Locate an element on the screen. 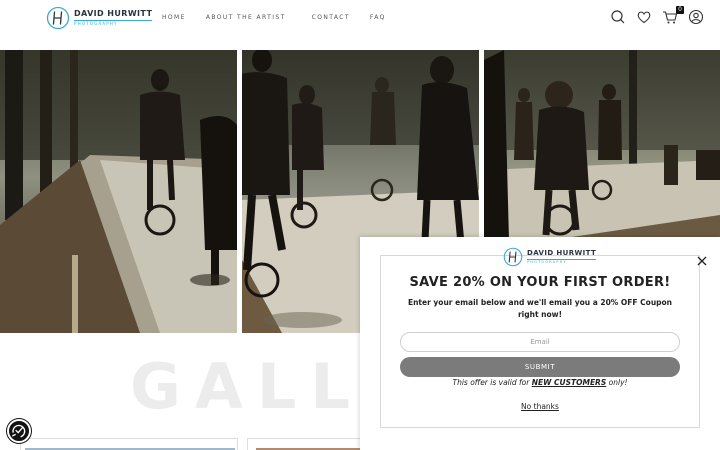  accessibility-button is located at coordinates (19, 431).